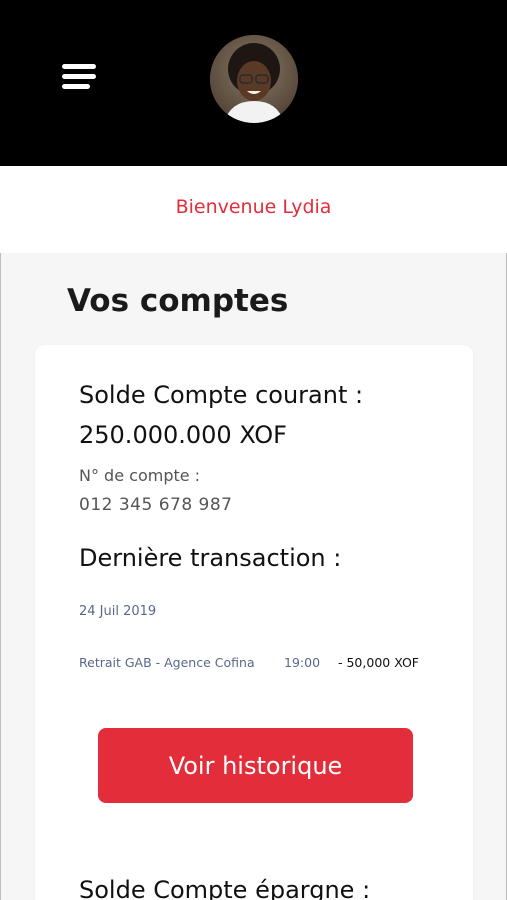 The height and width of the screenshot is (900, 507). I want to click on transaction-description: Retrait GAB - Agence Cofina, so click(167, 662).